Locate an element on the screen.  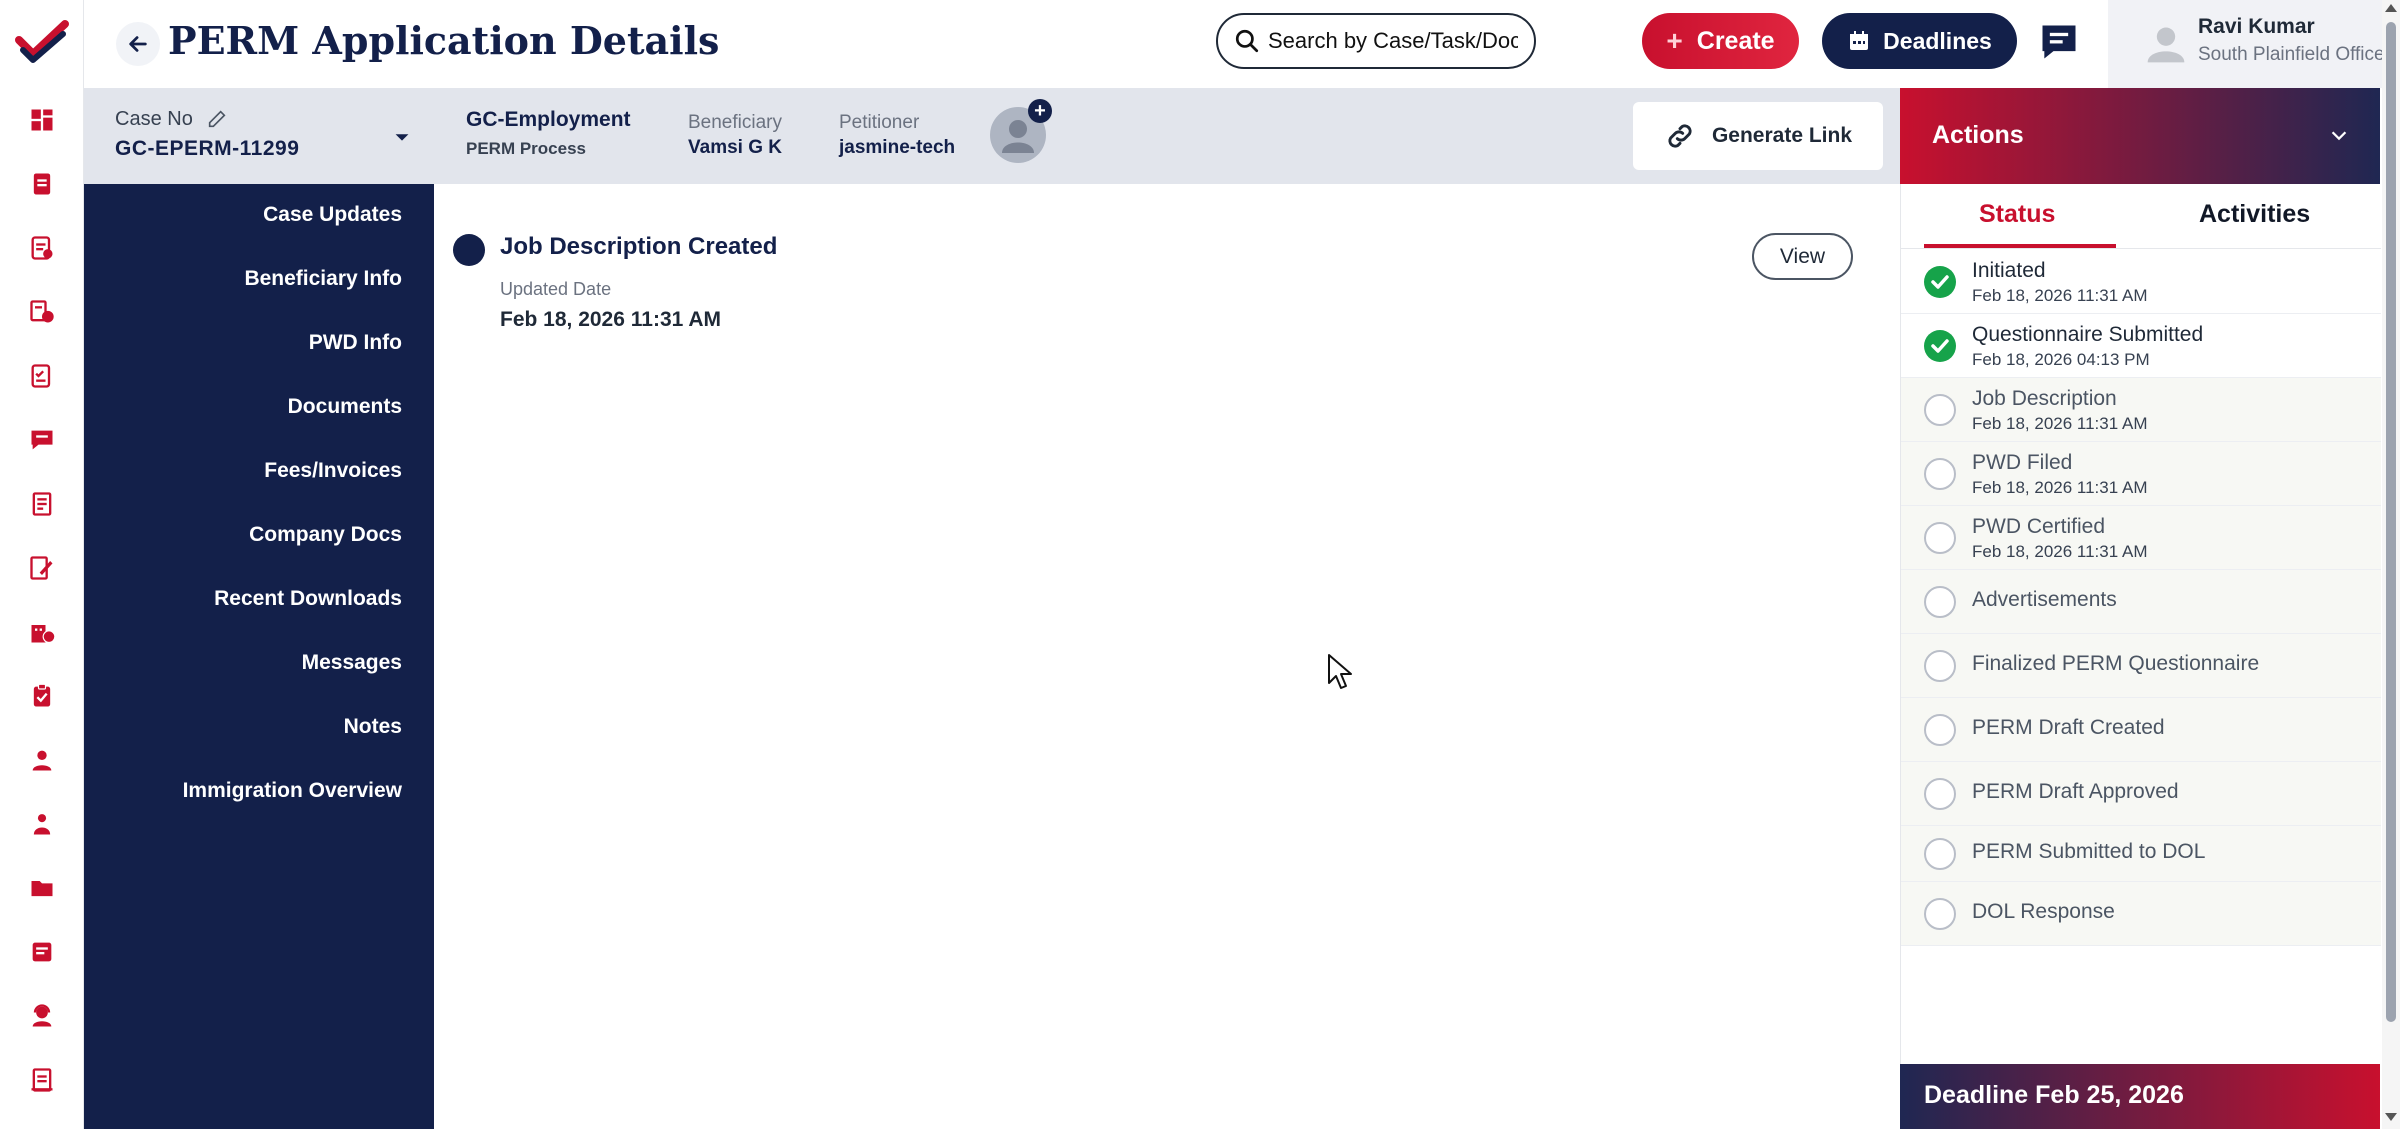
case-no-label: Case No is located at coordinates (154, 119).